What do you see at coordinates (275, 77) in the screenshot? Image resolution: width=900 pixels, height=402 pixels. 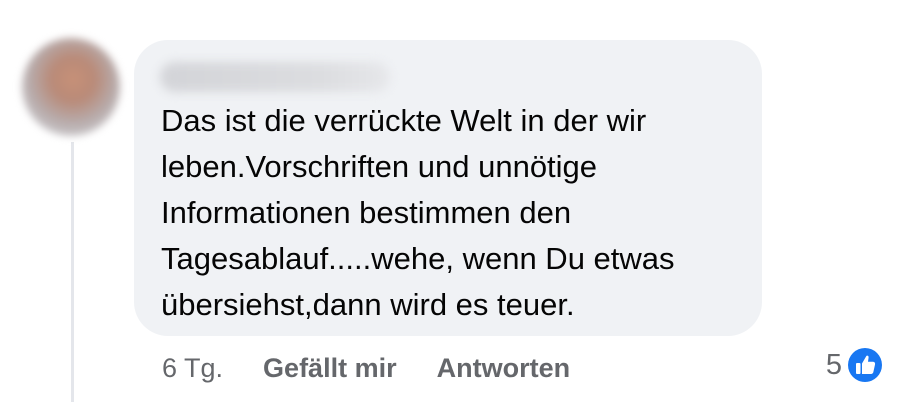 I see `author-name-blurred` at bounding box center [275, 77].